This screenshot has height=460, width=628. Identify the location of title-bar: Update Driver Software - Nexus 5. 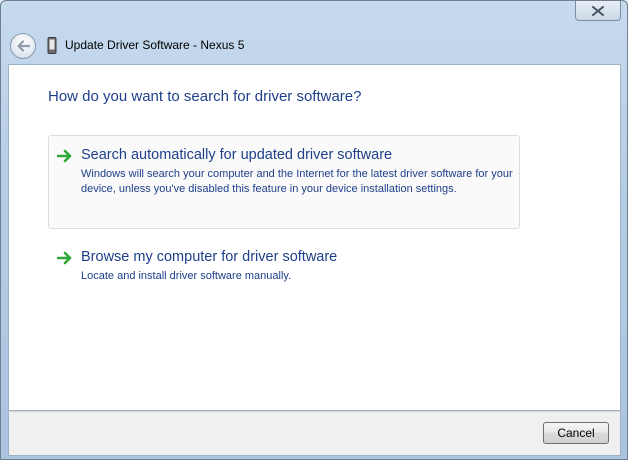
(314, 46).